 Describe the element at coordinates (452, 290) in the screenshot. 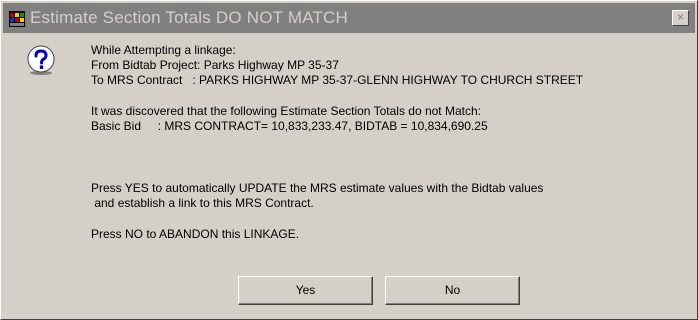

I see `no-button: No` at that location.